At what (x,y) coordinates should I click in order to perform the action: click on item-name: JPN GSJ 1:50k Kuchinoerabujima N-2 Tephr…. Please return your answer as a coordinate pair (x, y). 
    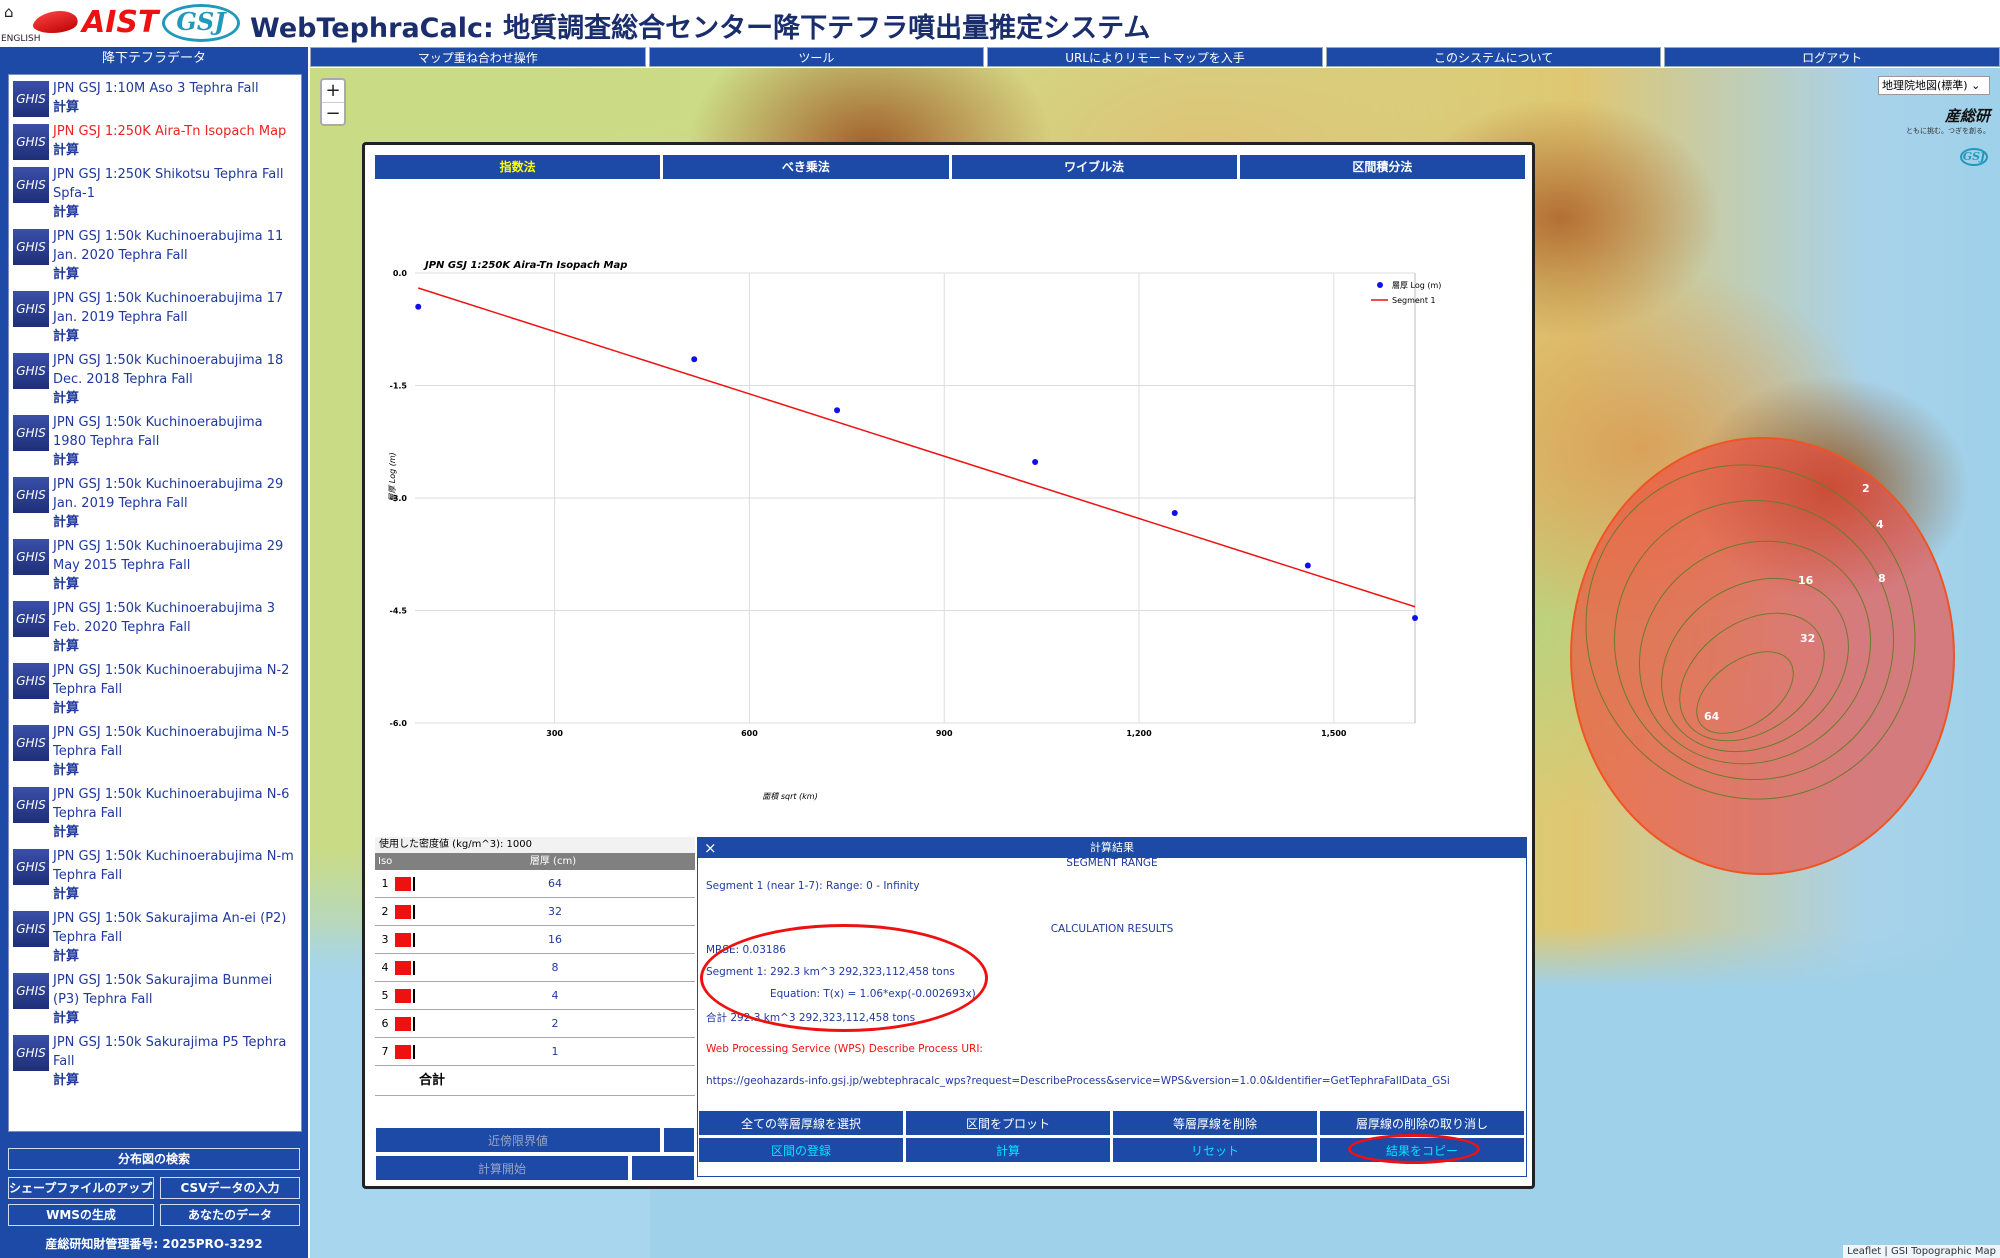
    Looking at the image, I should click on (175, 680).